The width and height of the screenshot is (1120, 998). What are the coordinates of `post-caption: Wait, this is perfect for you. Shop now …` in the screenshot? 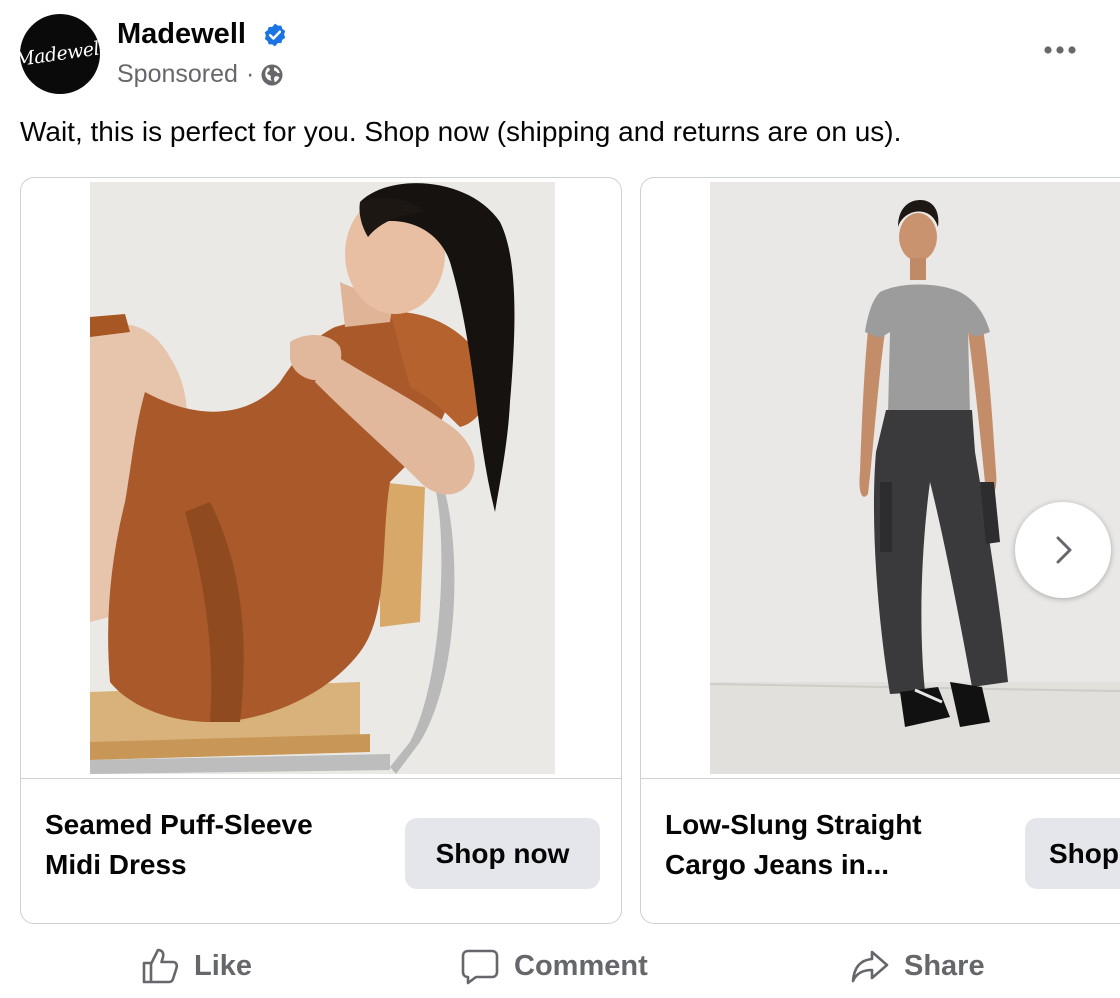 It's located at (461, 131).